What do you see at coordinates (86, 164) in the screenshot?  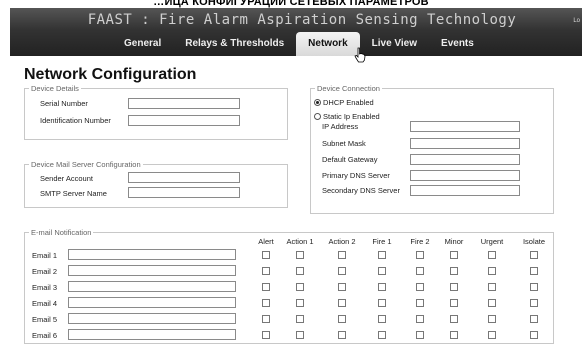 I see `mail-server-legend: Device Mail Server Configuration` at bounding box center [86, 164].